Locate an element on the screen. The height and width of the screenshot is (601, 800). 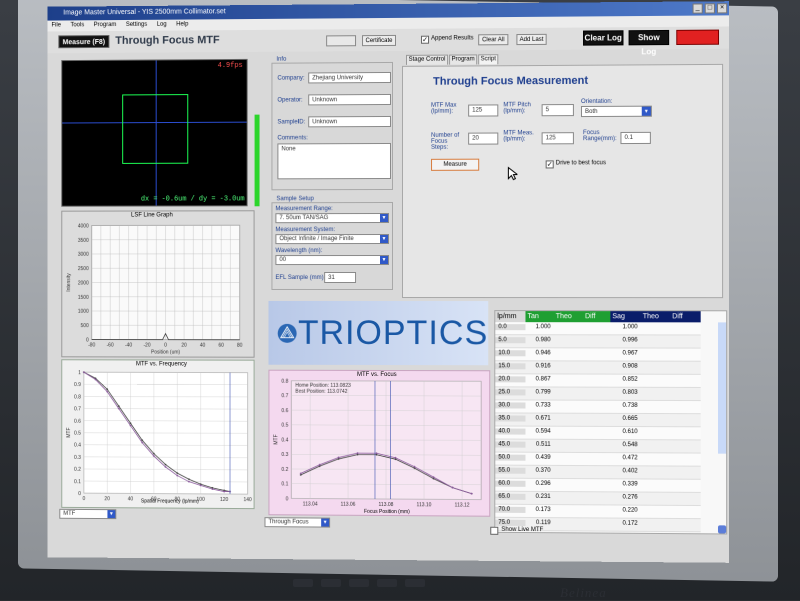
show-live-mtf-checkbox is located at coordinates (494, 531).